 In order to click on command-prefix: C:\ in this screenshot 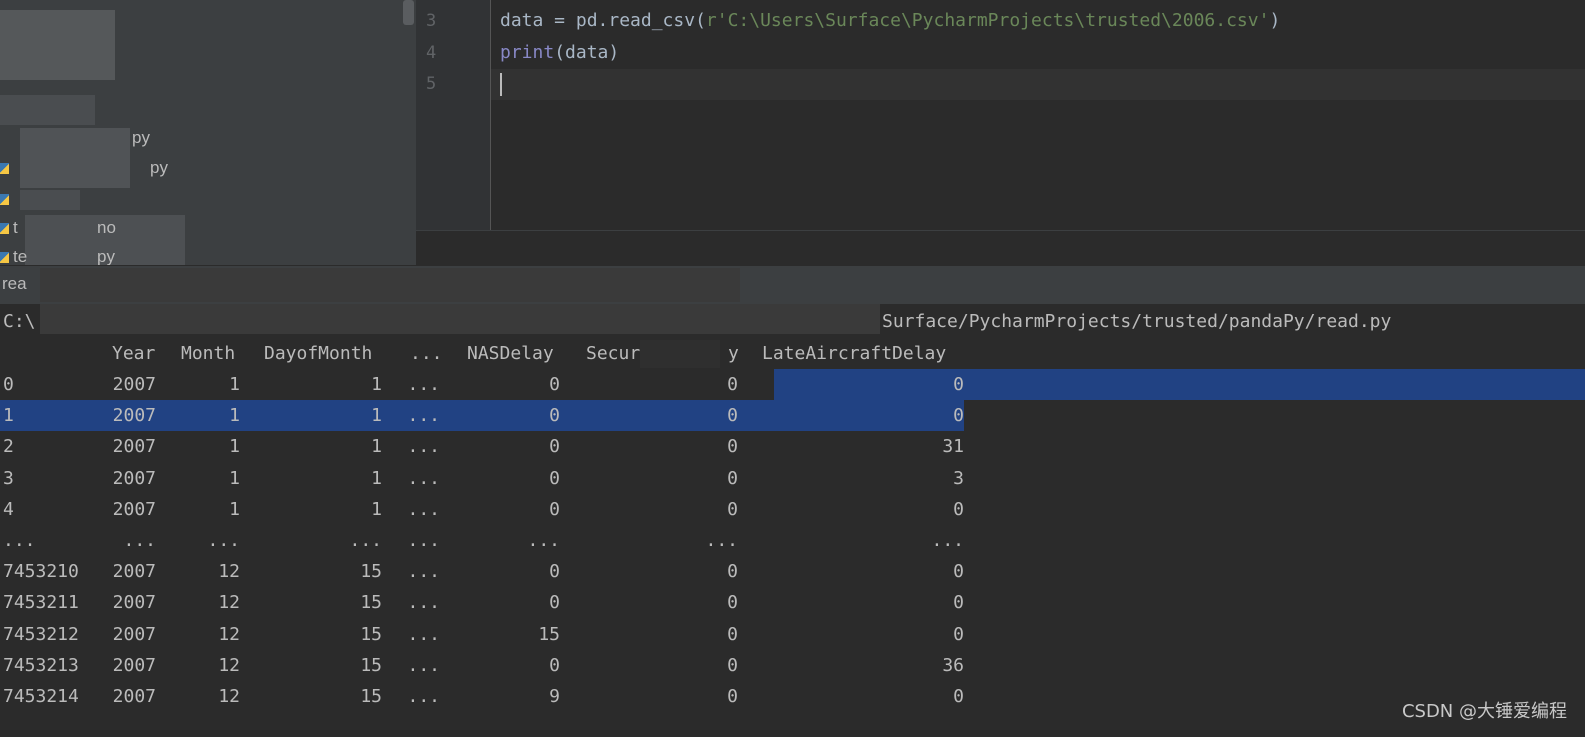, I will do `click(19, 321)`.